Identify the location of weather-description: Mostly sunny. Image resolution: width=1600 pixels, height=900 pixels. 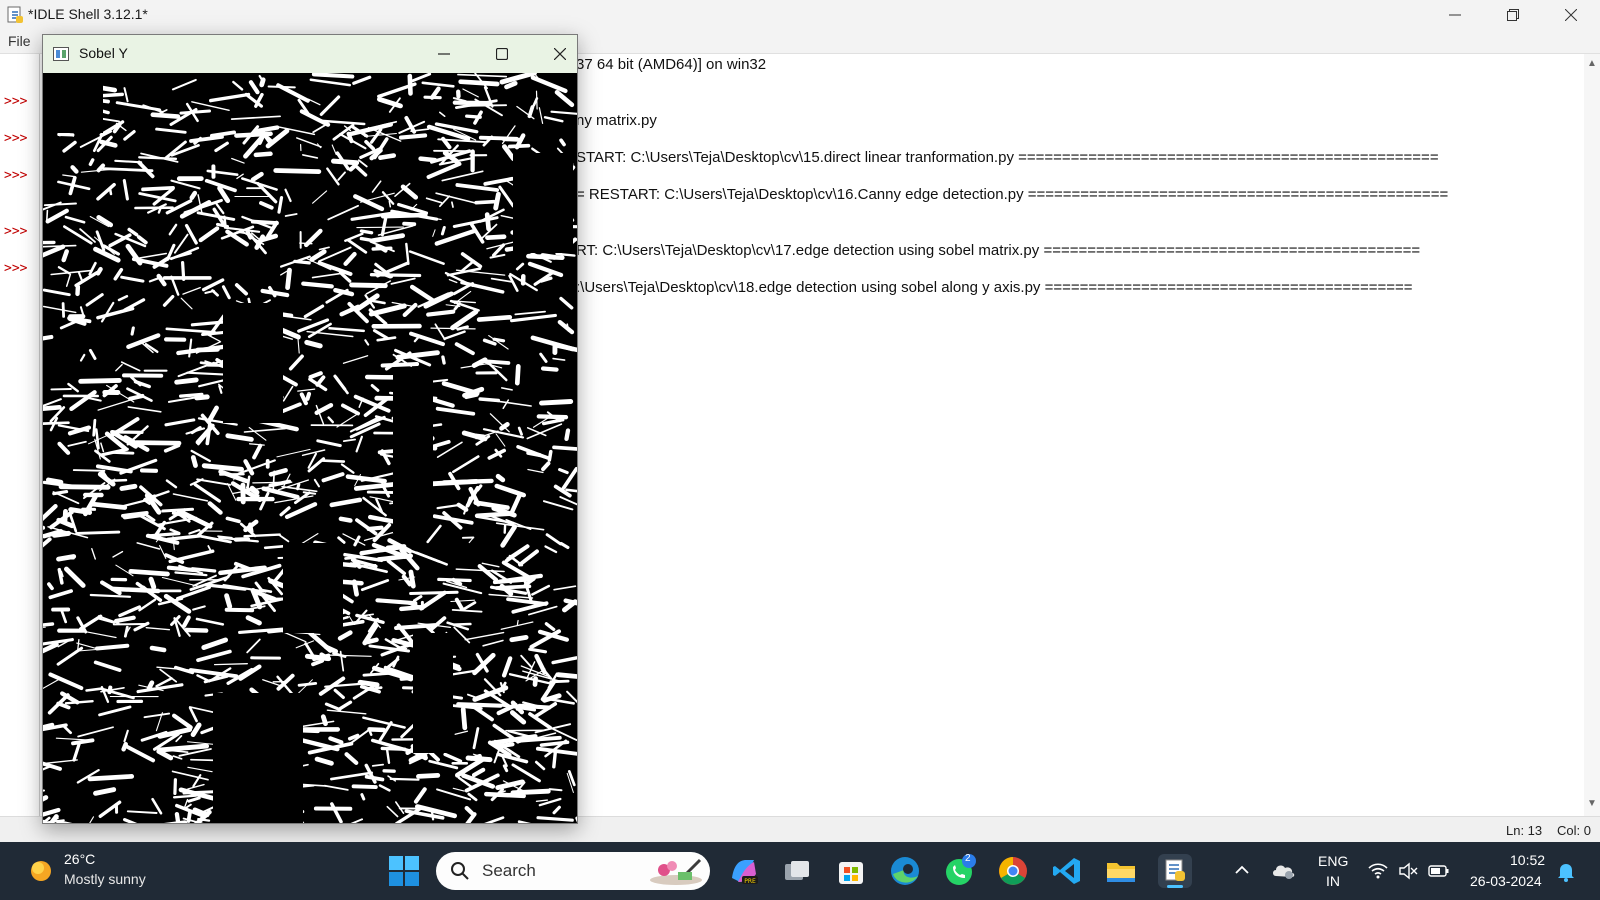
(105, 879).